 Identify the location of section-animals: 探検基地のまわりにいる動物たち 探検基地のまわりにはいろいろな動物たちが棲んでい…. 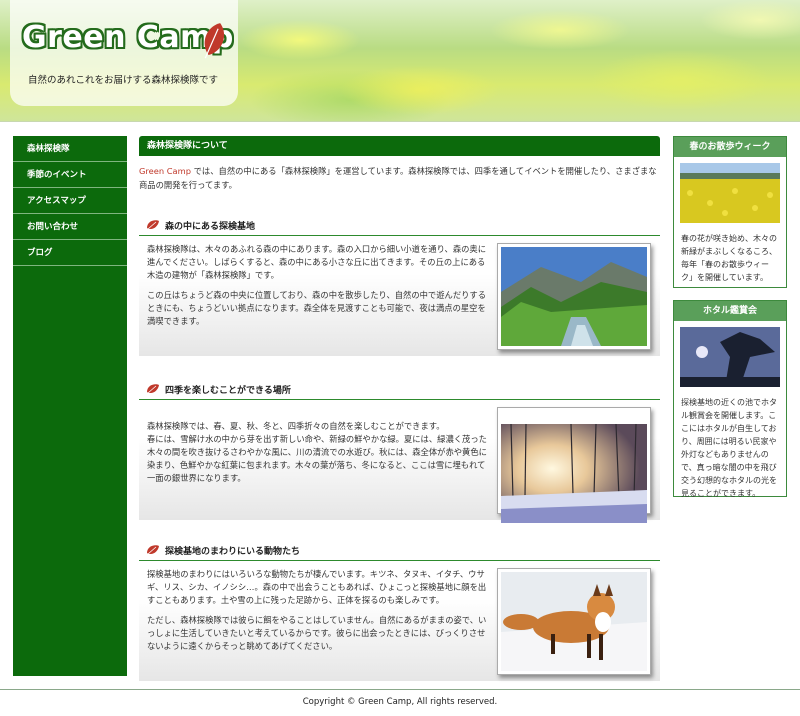
(399, 611).